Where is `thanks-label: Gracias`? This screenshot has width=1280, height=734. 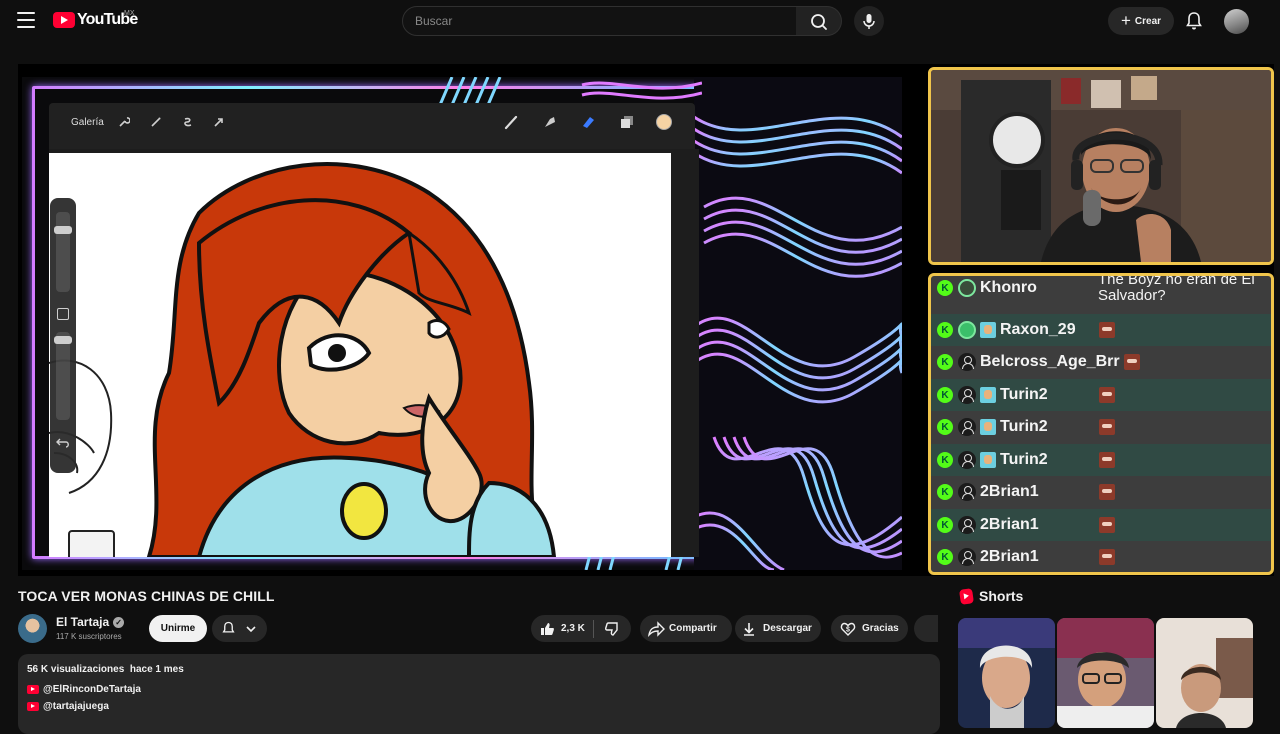
thanks-label: Gracias is located at coordinates (880, 628).